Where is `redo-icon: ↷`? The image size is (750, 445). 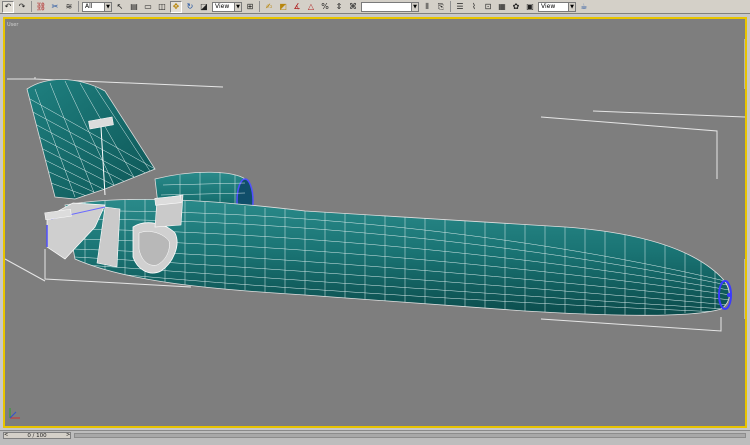
redo-icon: ↷ is located at coordinates (22, 7).